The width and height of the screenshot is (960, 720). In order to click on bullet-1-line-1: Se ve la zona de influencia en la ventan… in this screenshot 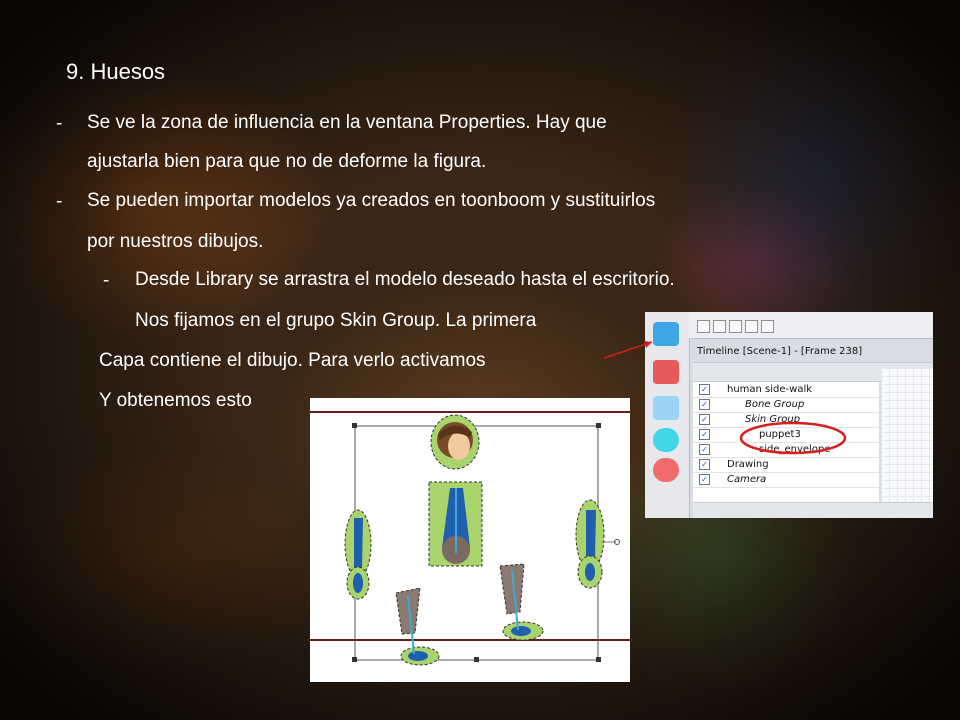, I will do `click(347, 122)`.